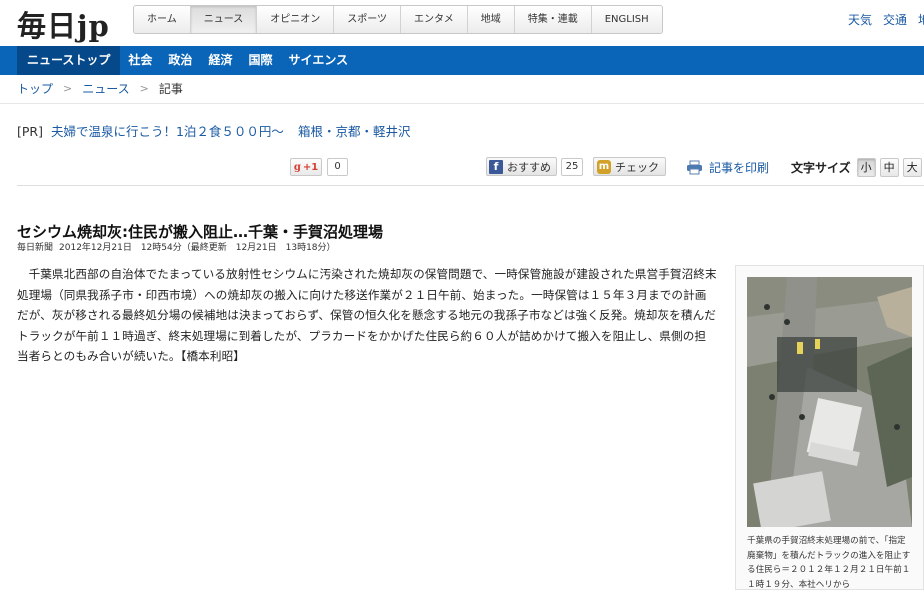 The image size is (924, 590). Describe the element at coordinates (35, 88) in the screenshot. I see `breadcrumb-top: トップ` at that location.